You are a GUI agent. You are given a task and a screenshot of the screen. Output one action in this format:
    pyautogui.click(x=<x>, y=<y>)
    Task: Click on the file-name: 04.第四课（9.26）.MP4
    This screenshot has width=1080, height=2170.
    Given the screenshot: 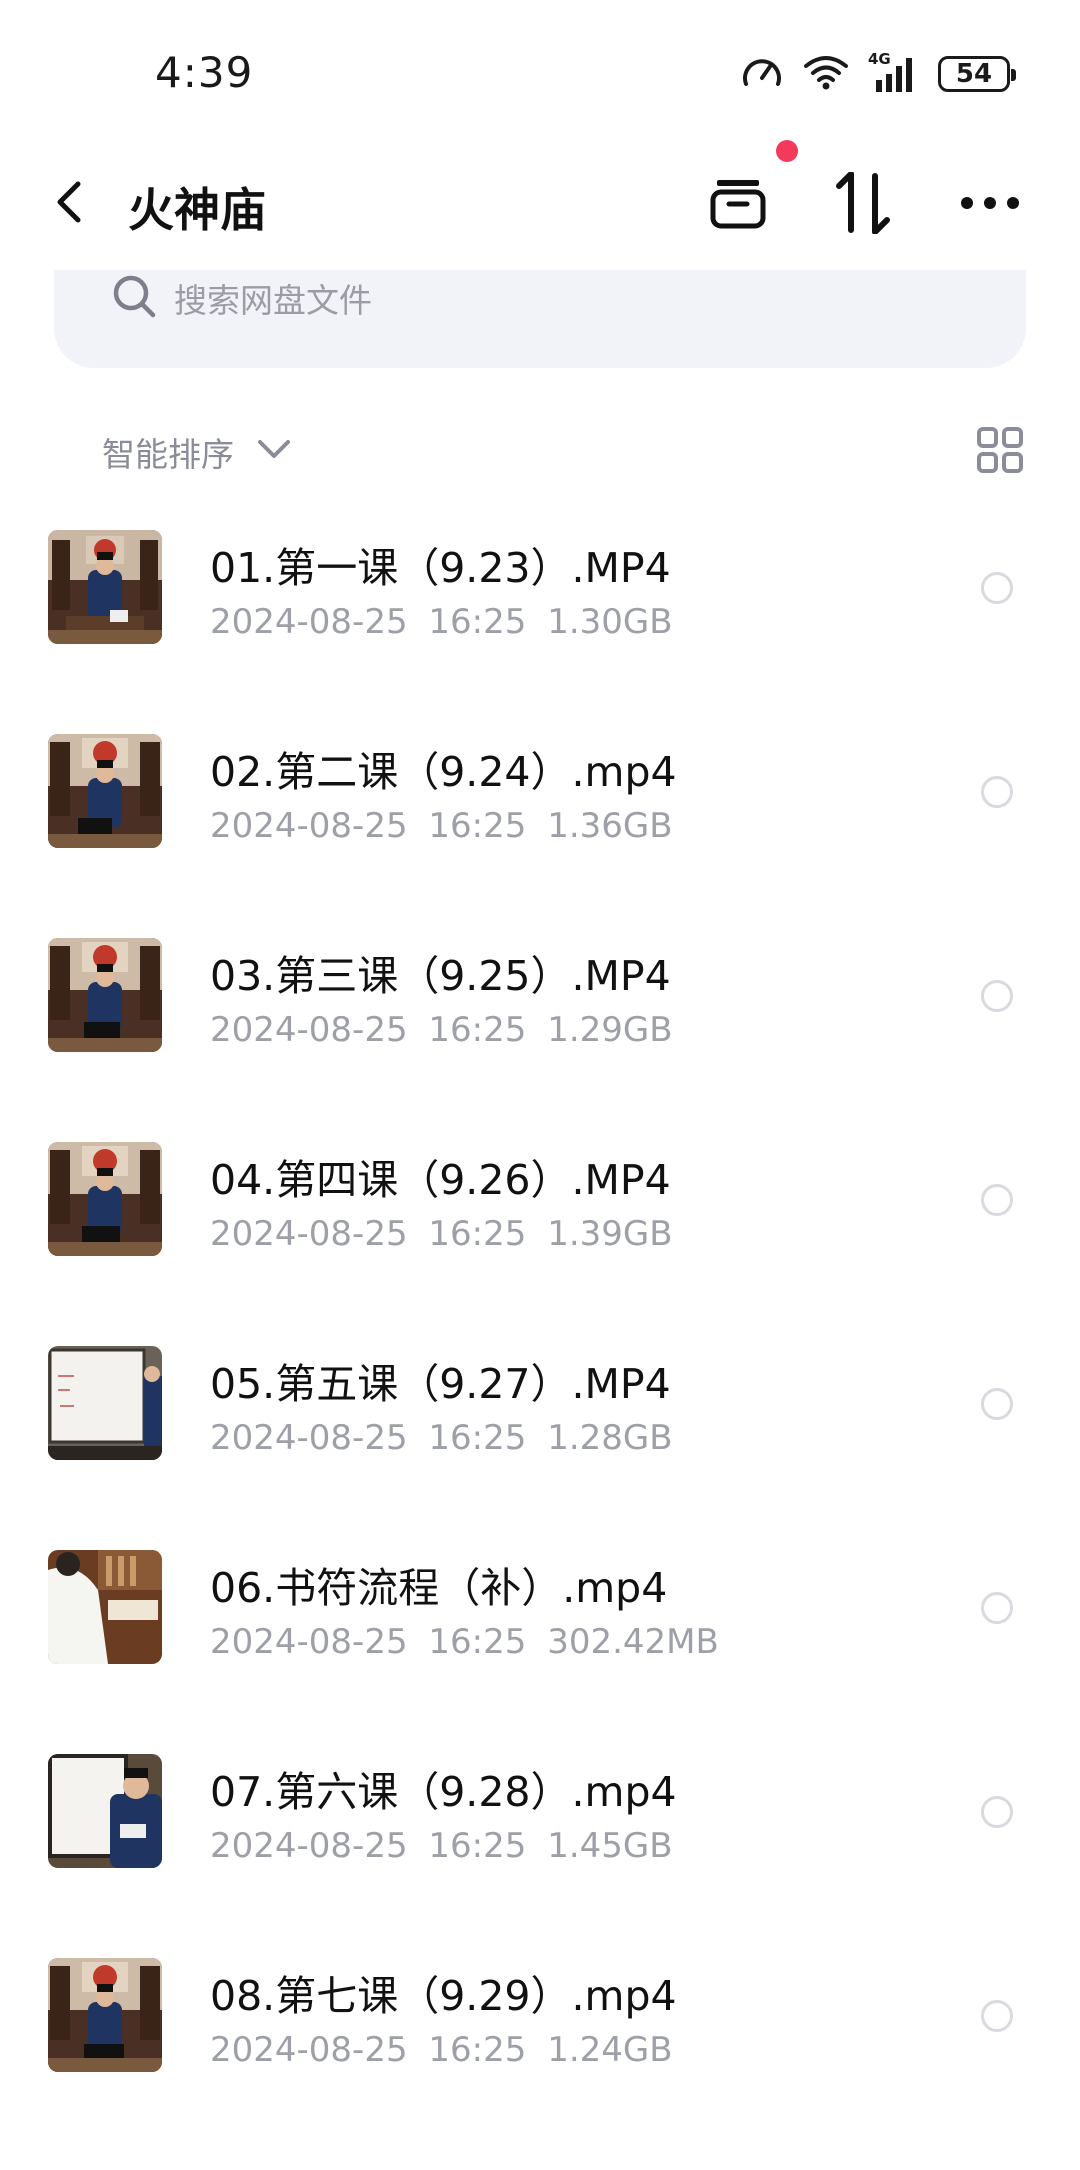 What is the action you would take?
    pyautogui.click(x=440, y=1180)
    